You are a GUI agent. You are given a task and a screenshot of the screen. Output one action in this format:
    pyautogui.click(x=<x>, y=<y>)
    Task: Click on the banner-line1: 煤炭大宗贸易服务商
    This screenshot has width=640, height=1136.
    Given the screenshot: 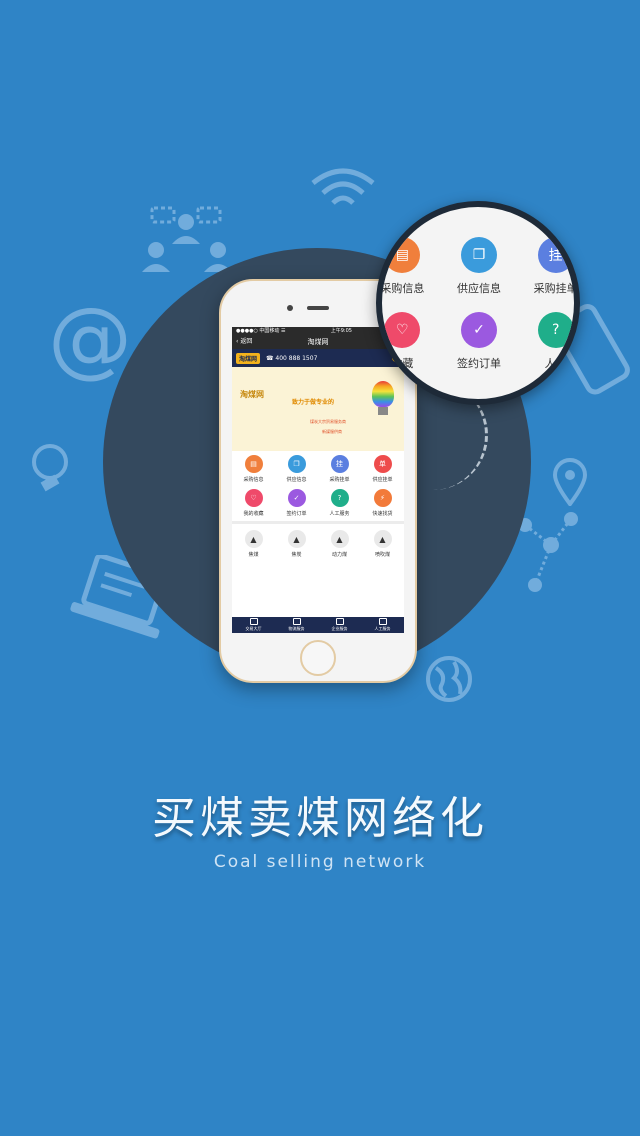 What is the action you would take?
    pyautogui.click(x=328, y=421)
    